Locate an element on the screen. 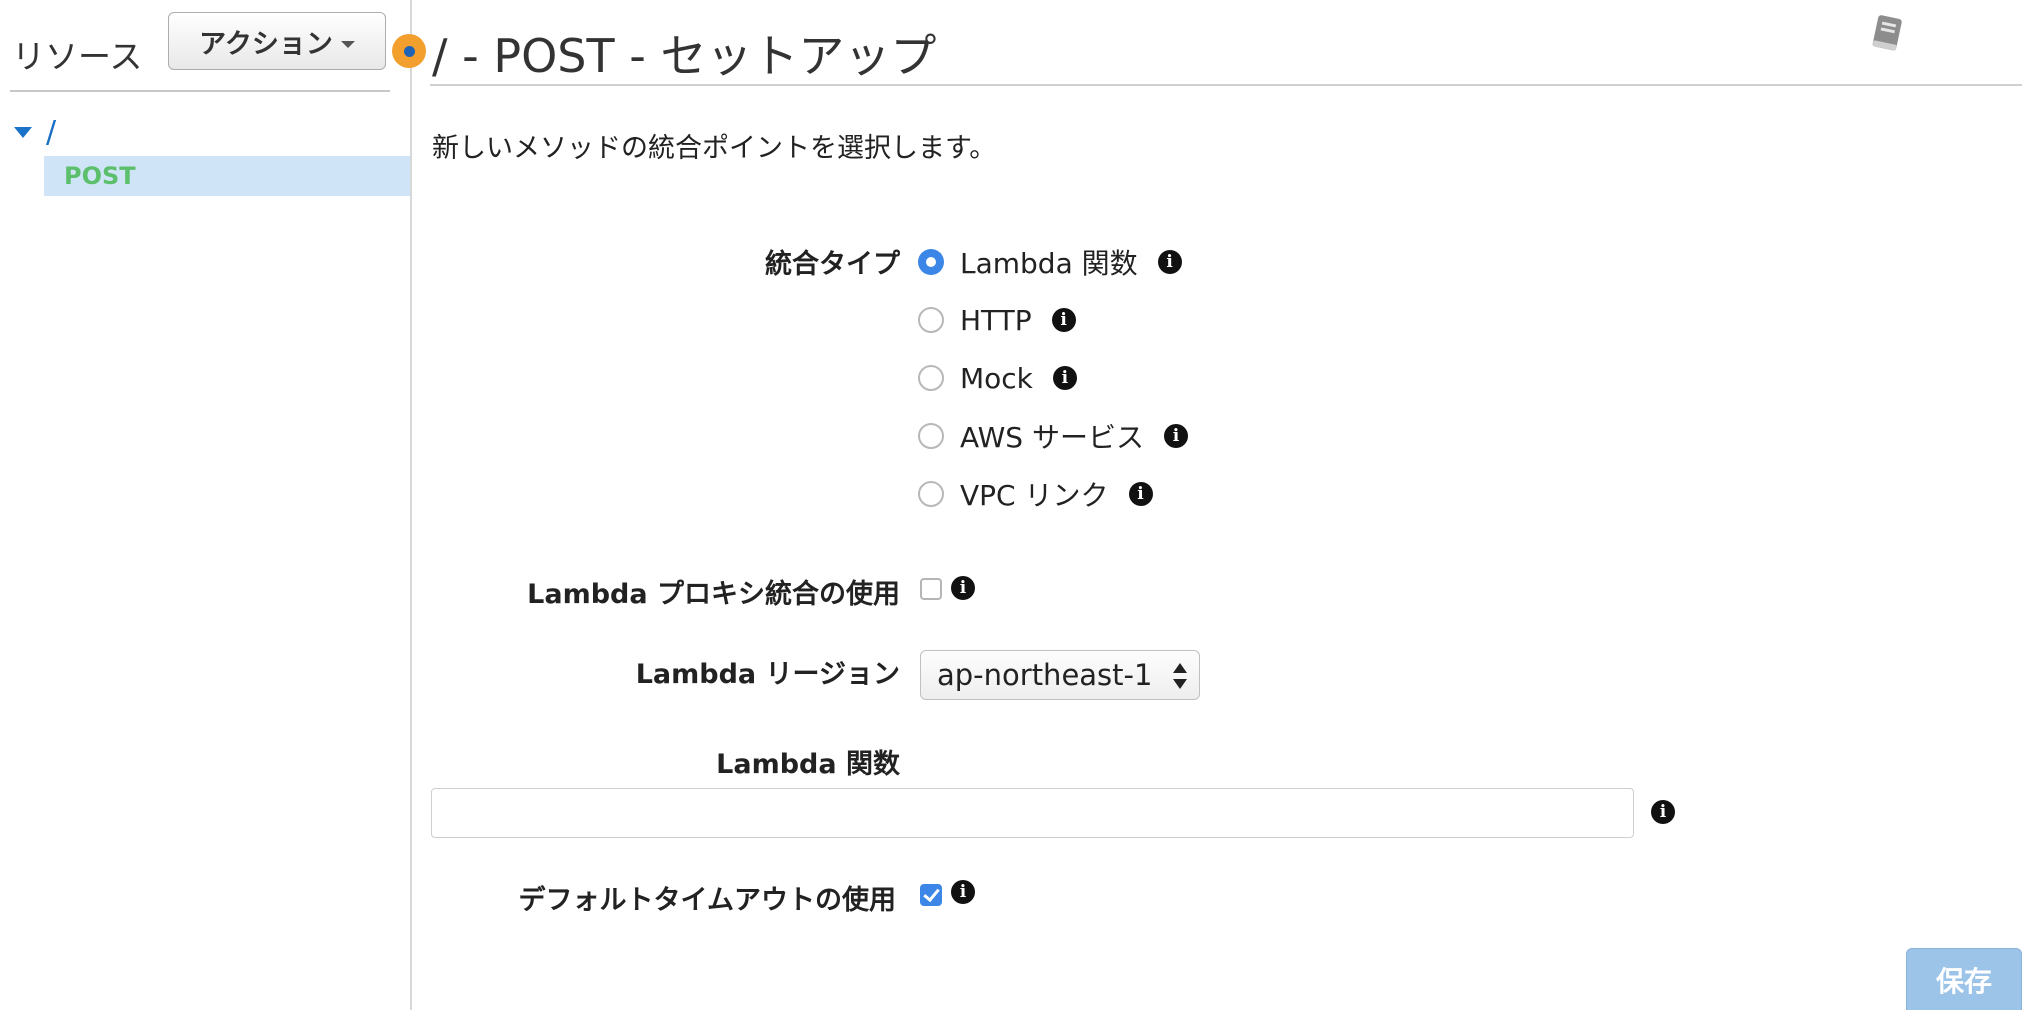  resources-title: リソース is located at coordinates (77, 56).